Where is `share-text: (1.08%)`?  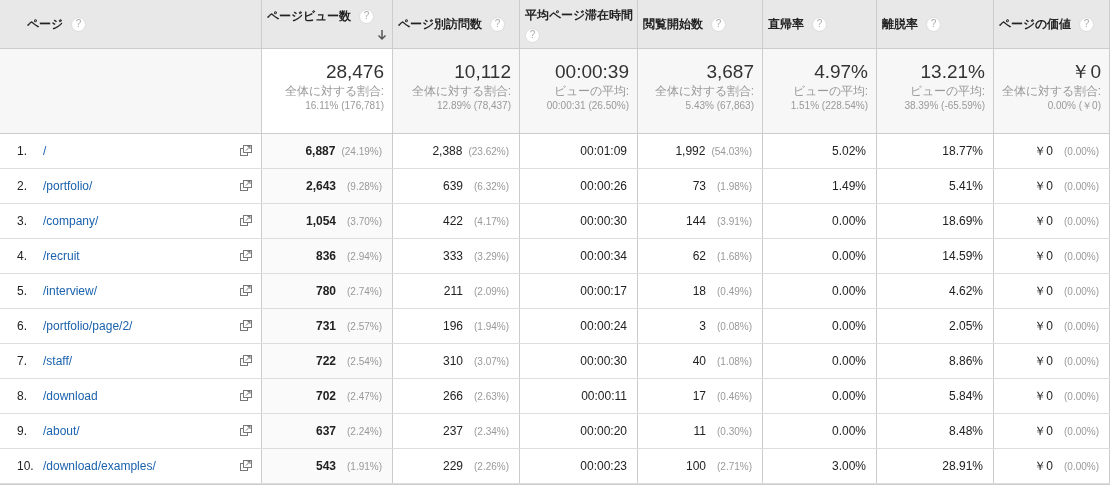 share-text: (1.08%) is located at coordinates (734, 361).